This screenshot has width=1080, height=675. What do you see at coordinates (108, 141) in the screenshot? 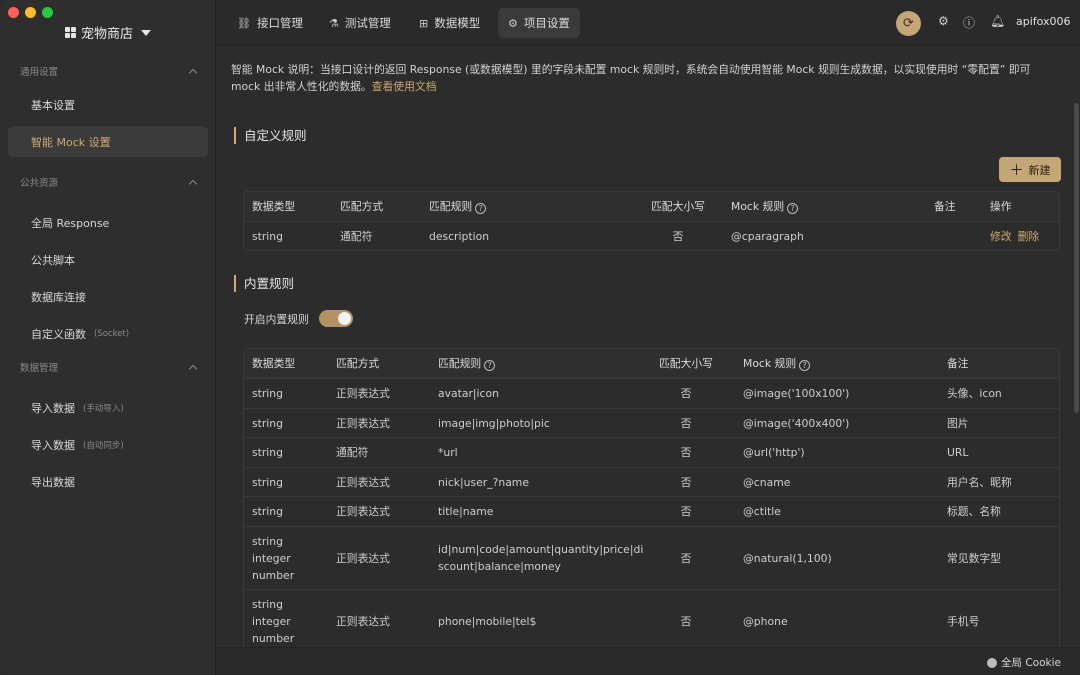
I see `sidebar-item-smart-mock: 智能 Mock 设置` at bounding box center [108, 141].